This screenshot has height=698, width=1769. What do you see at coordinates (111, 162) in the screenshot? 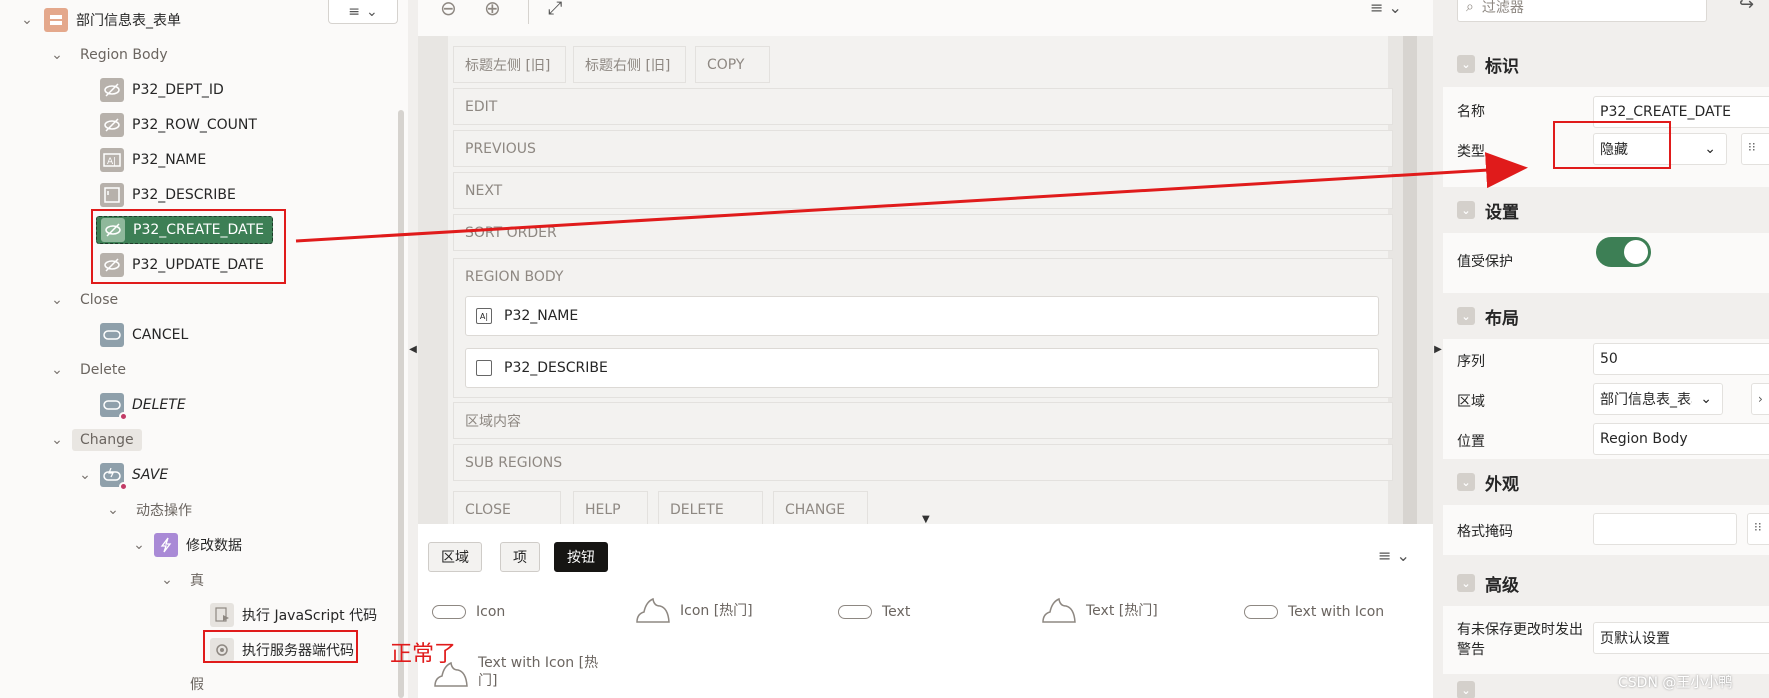
I see `svg-text: A|` at bounding box center [111, 162].